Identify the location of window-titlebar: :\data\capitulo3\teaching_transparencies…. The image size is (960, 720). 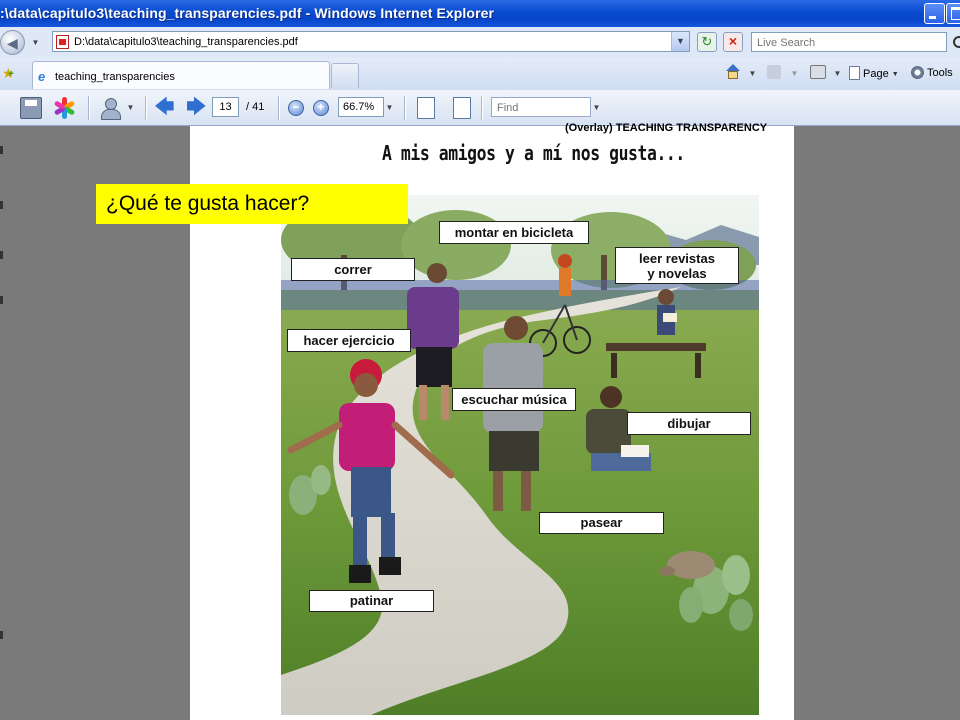
(480, 13).